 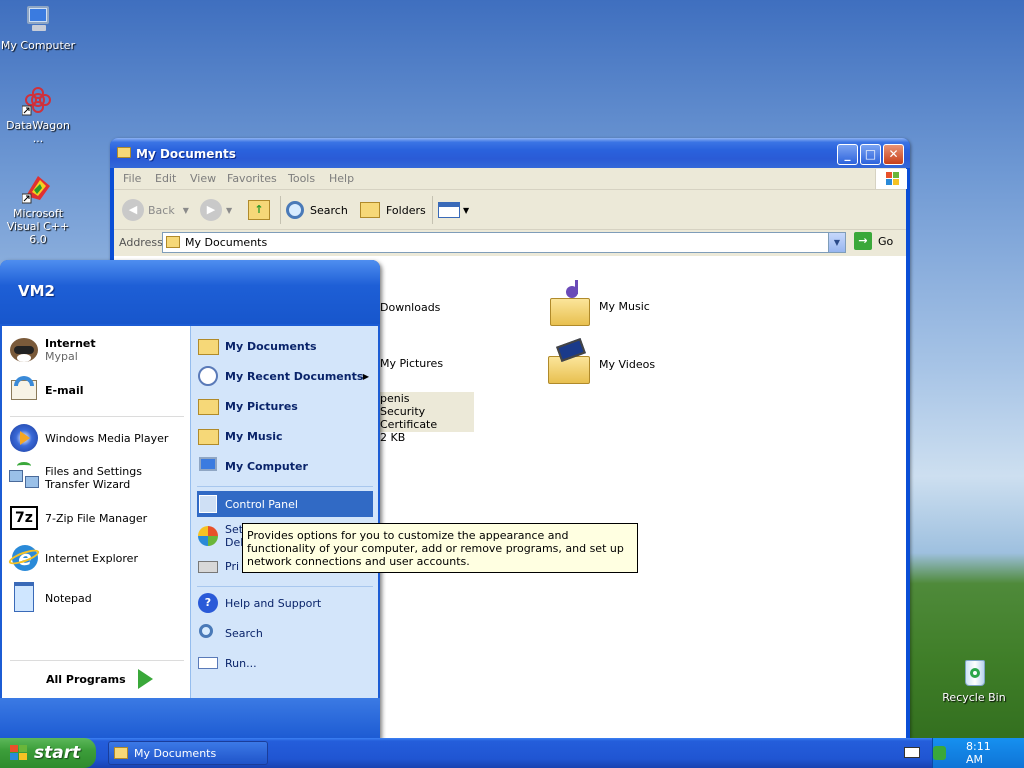 What do you see at coordinates (252, 178) in the screenshot?
I see `menu-favorites: Favorites` at bounding box center [252, 178].